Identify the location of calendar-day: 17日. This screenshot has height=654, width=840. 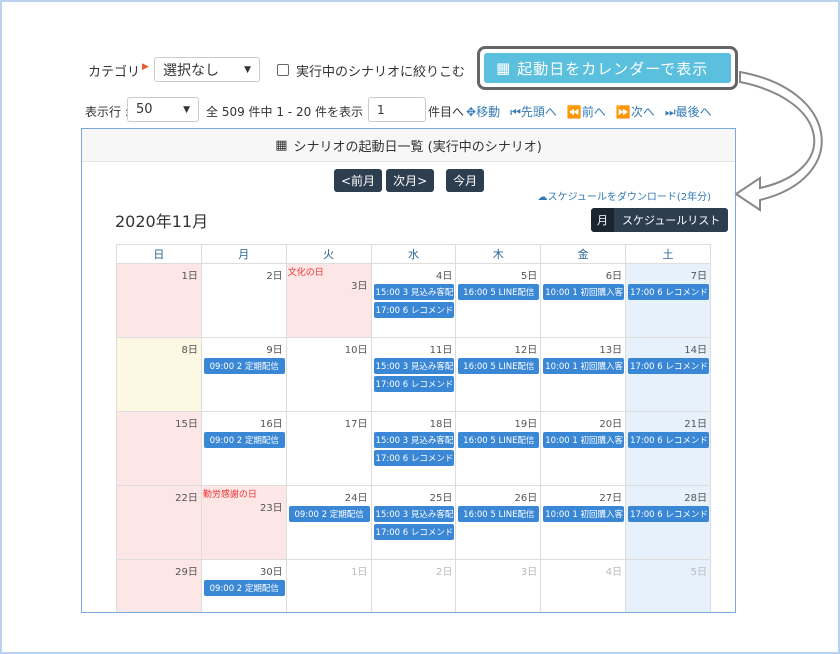
(328, 448).